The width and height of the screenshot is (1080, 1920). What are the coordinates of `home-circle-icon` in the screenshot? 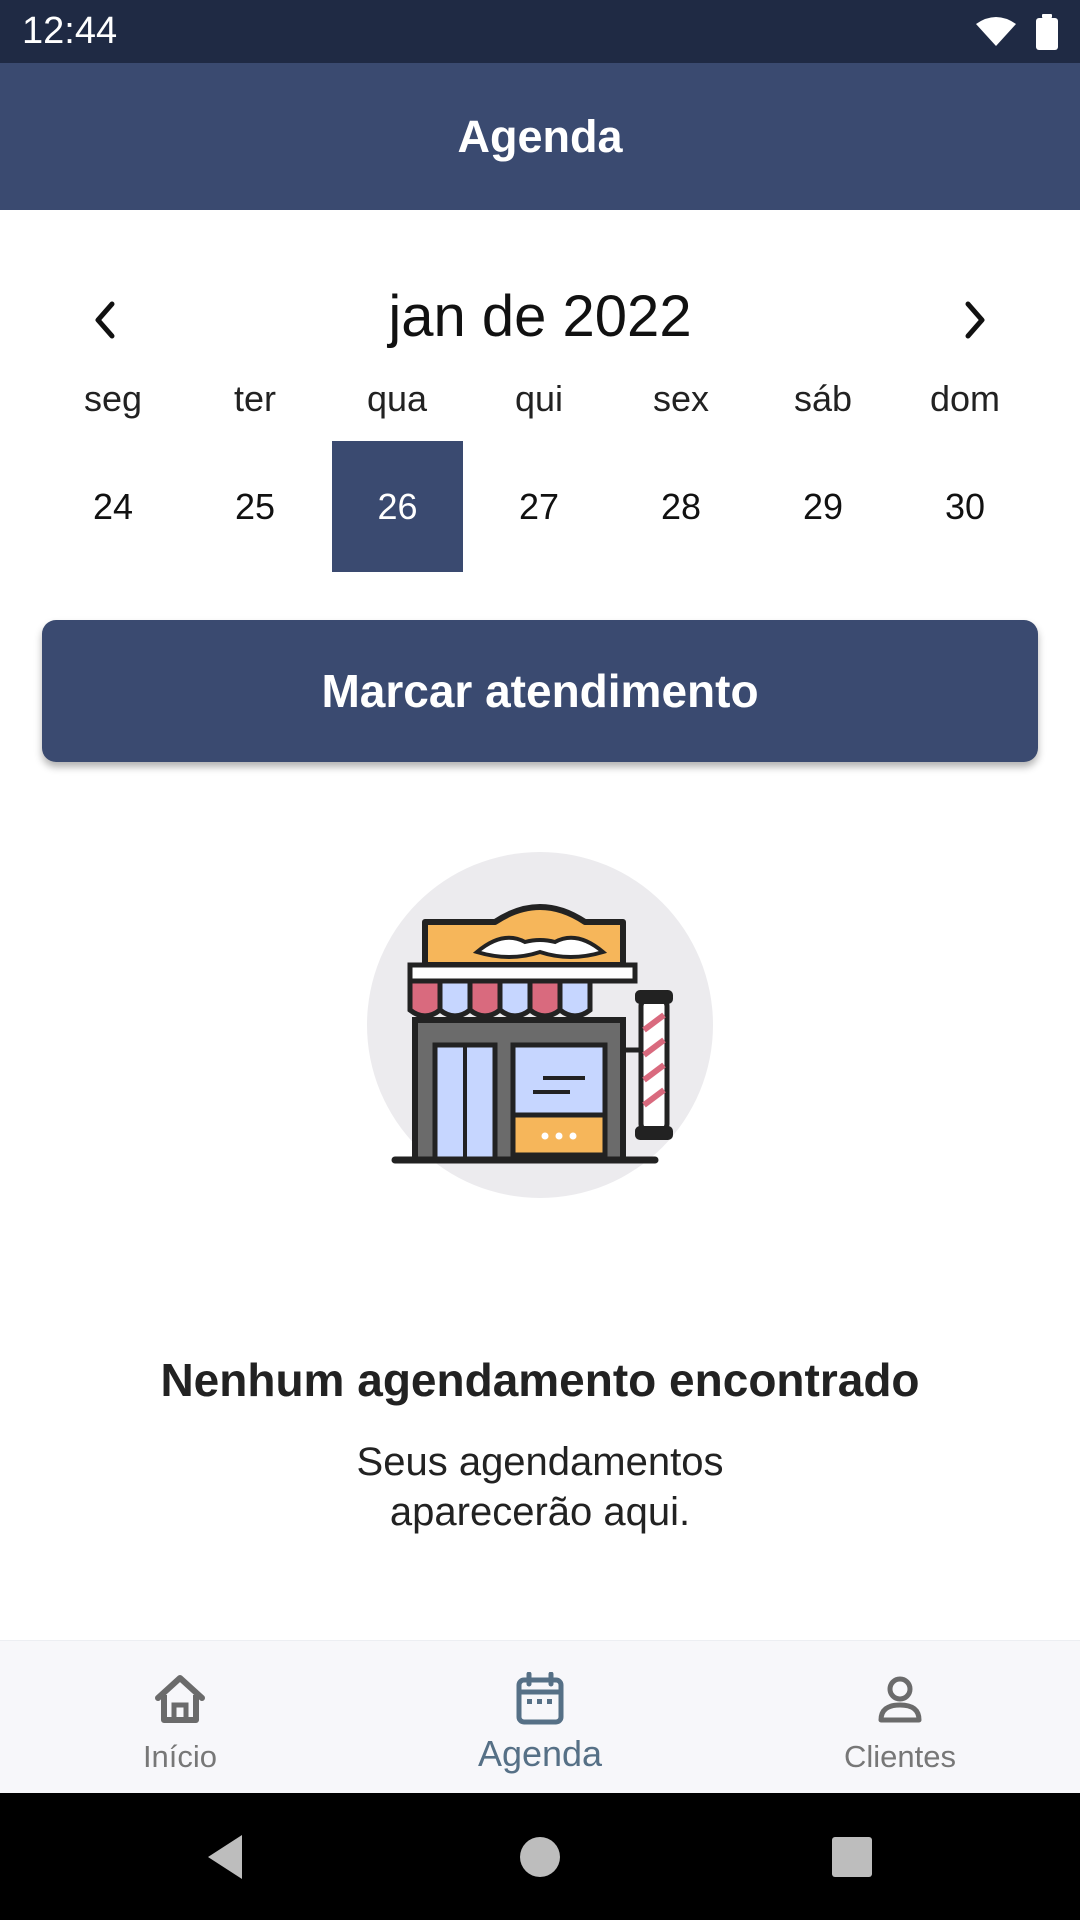 It's located at (540, 1857).